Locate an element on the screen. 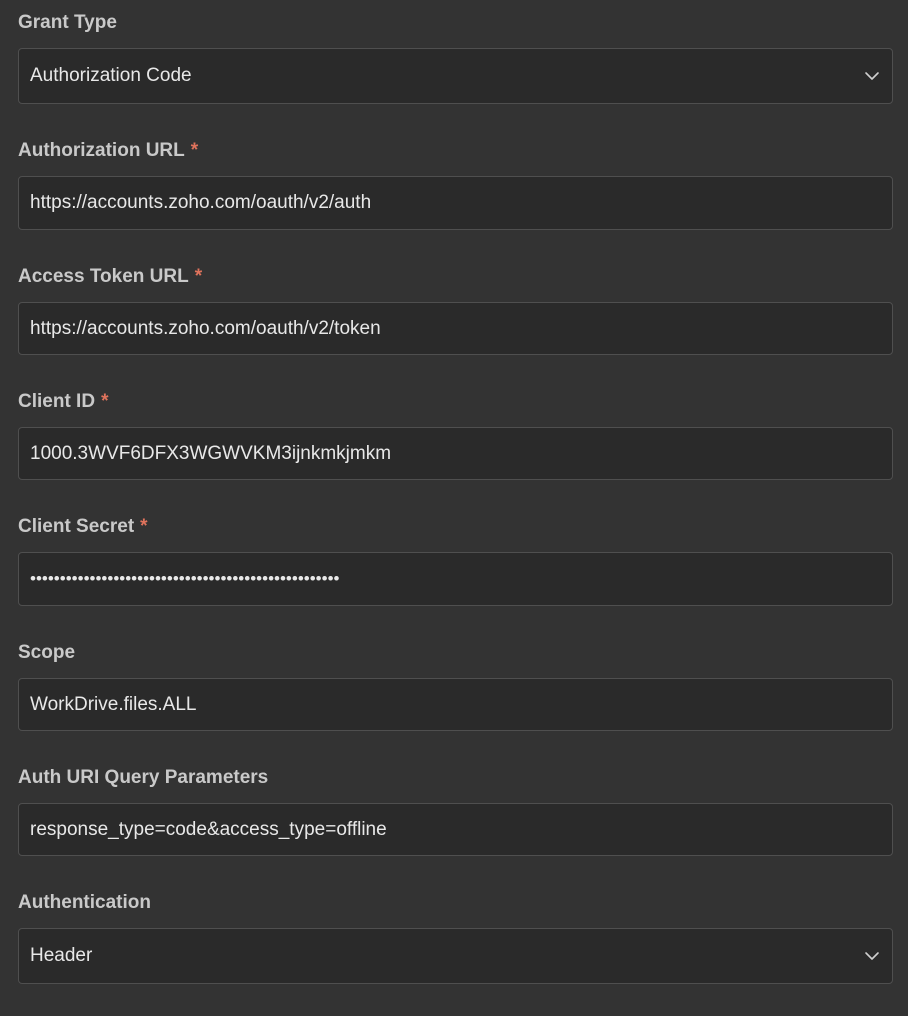 The width and height of the screenshot is (908, 1016). authentication-label-text: Authentication is located at coordinates (84, 902).